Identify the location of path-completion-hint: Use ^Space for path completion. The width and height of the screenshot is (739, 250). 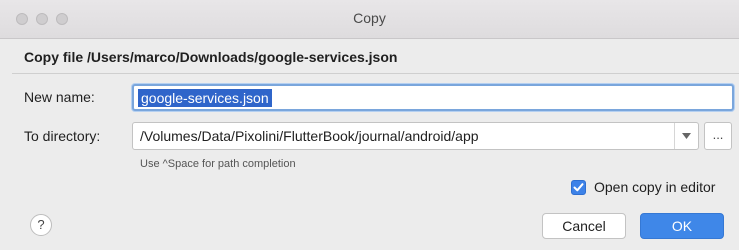
(218, 164).